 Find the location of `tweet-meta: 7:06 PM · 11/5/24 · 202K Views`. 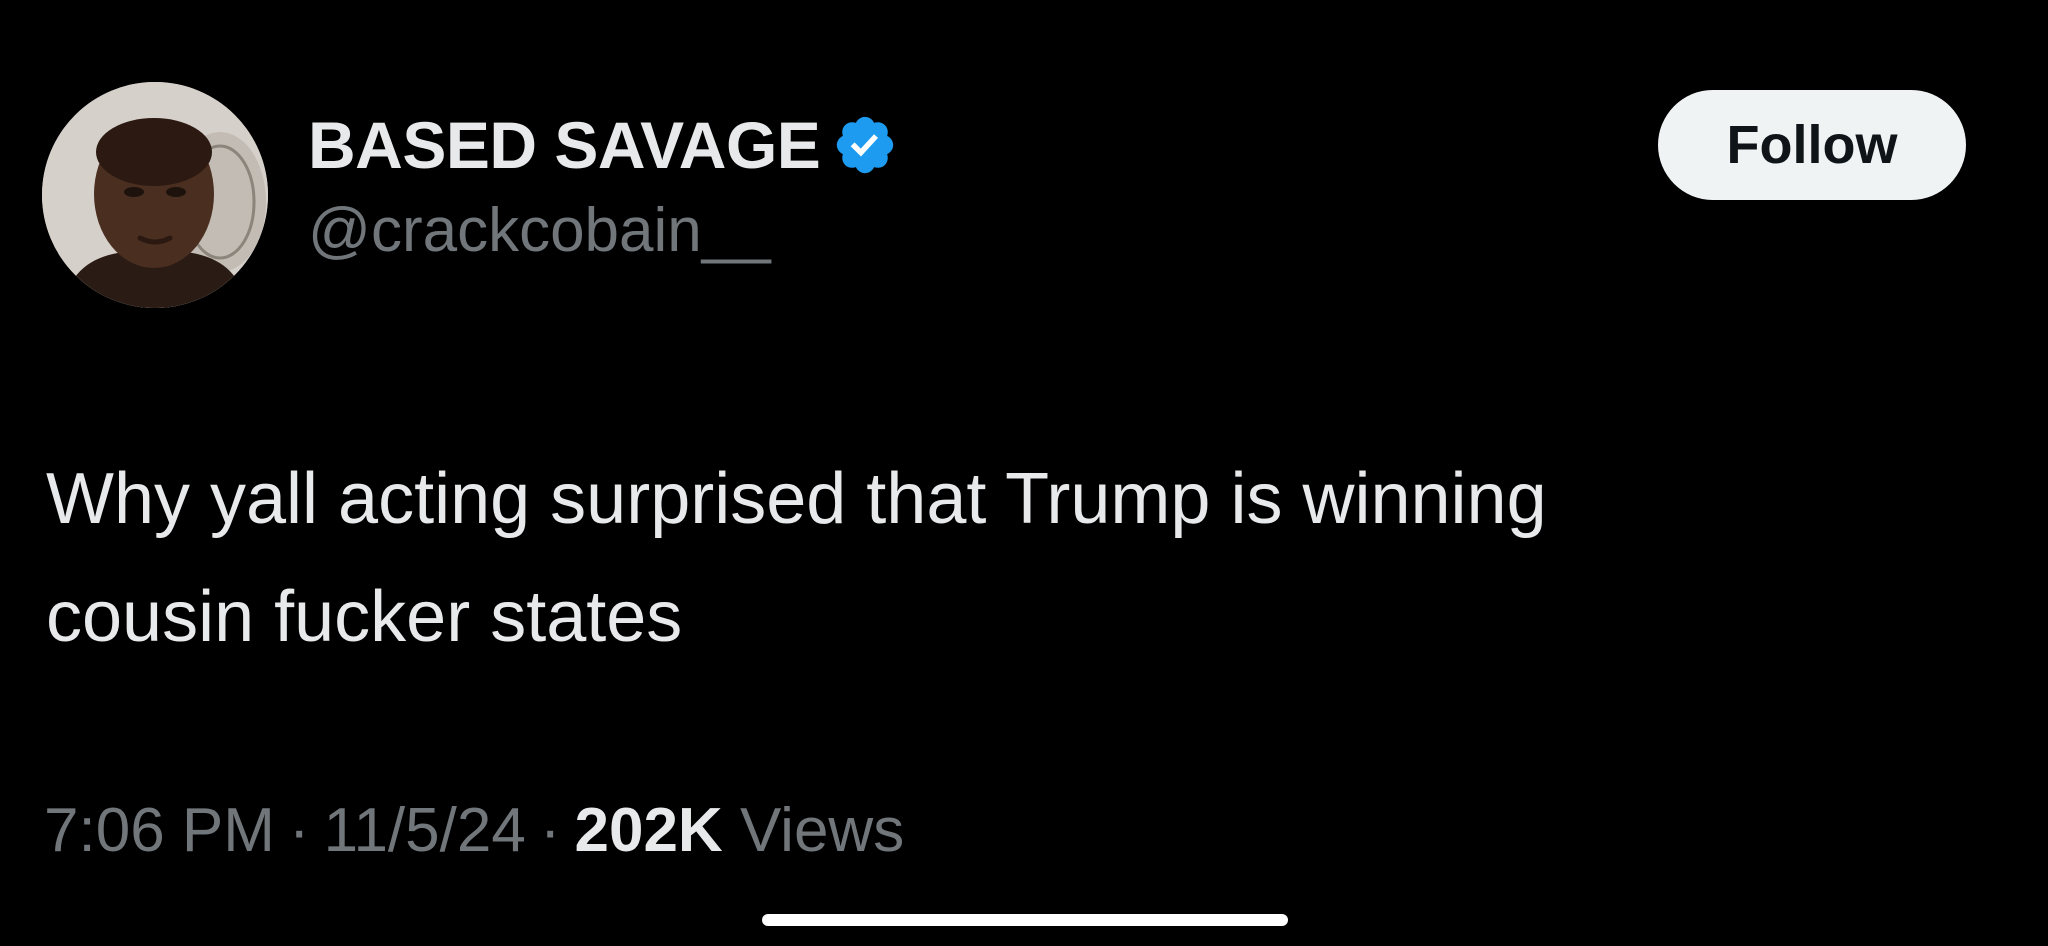

tweet-meta: 7:06 PM · 11/5/24 · 202K Views is located at coordinates (474, 831).